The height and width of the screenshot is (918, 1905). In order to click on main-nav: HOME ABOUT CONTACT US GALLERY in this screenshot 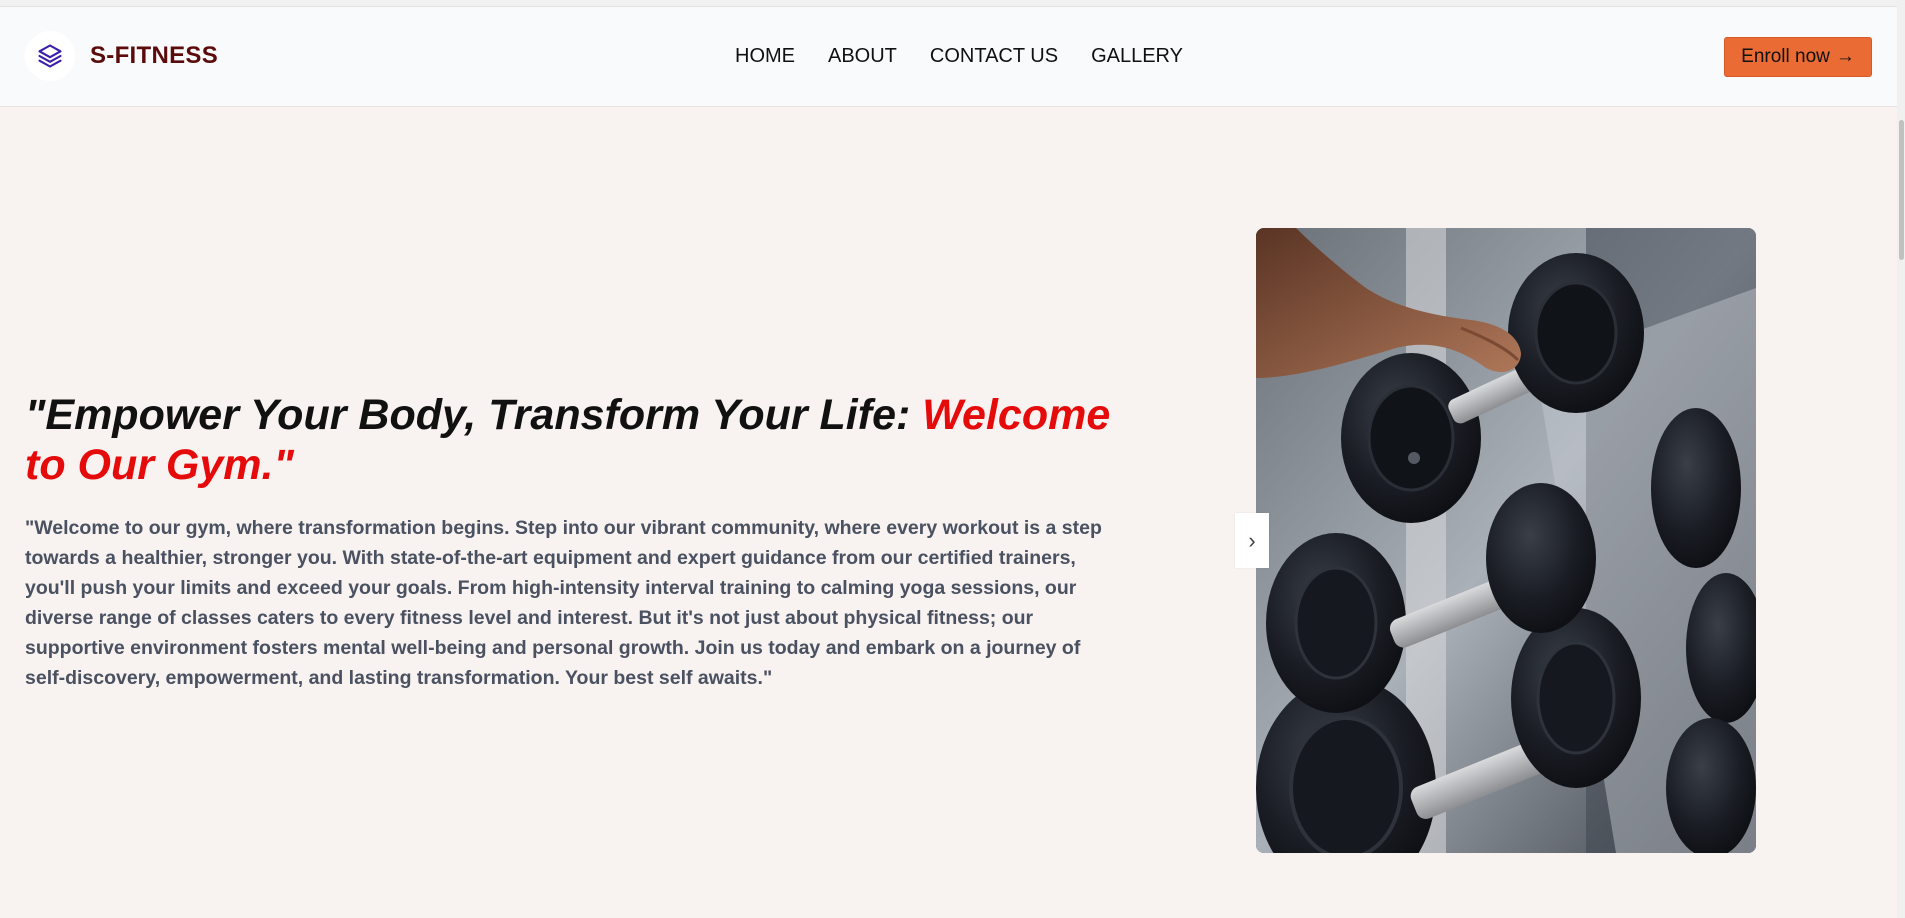, I will do `click(959, 56)`.